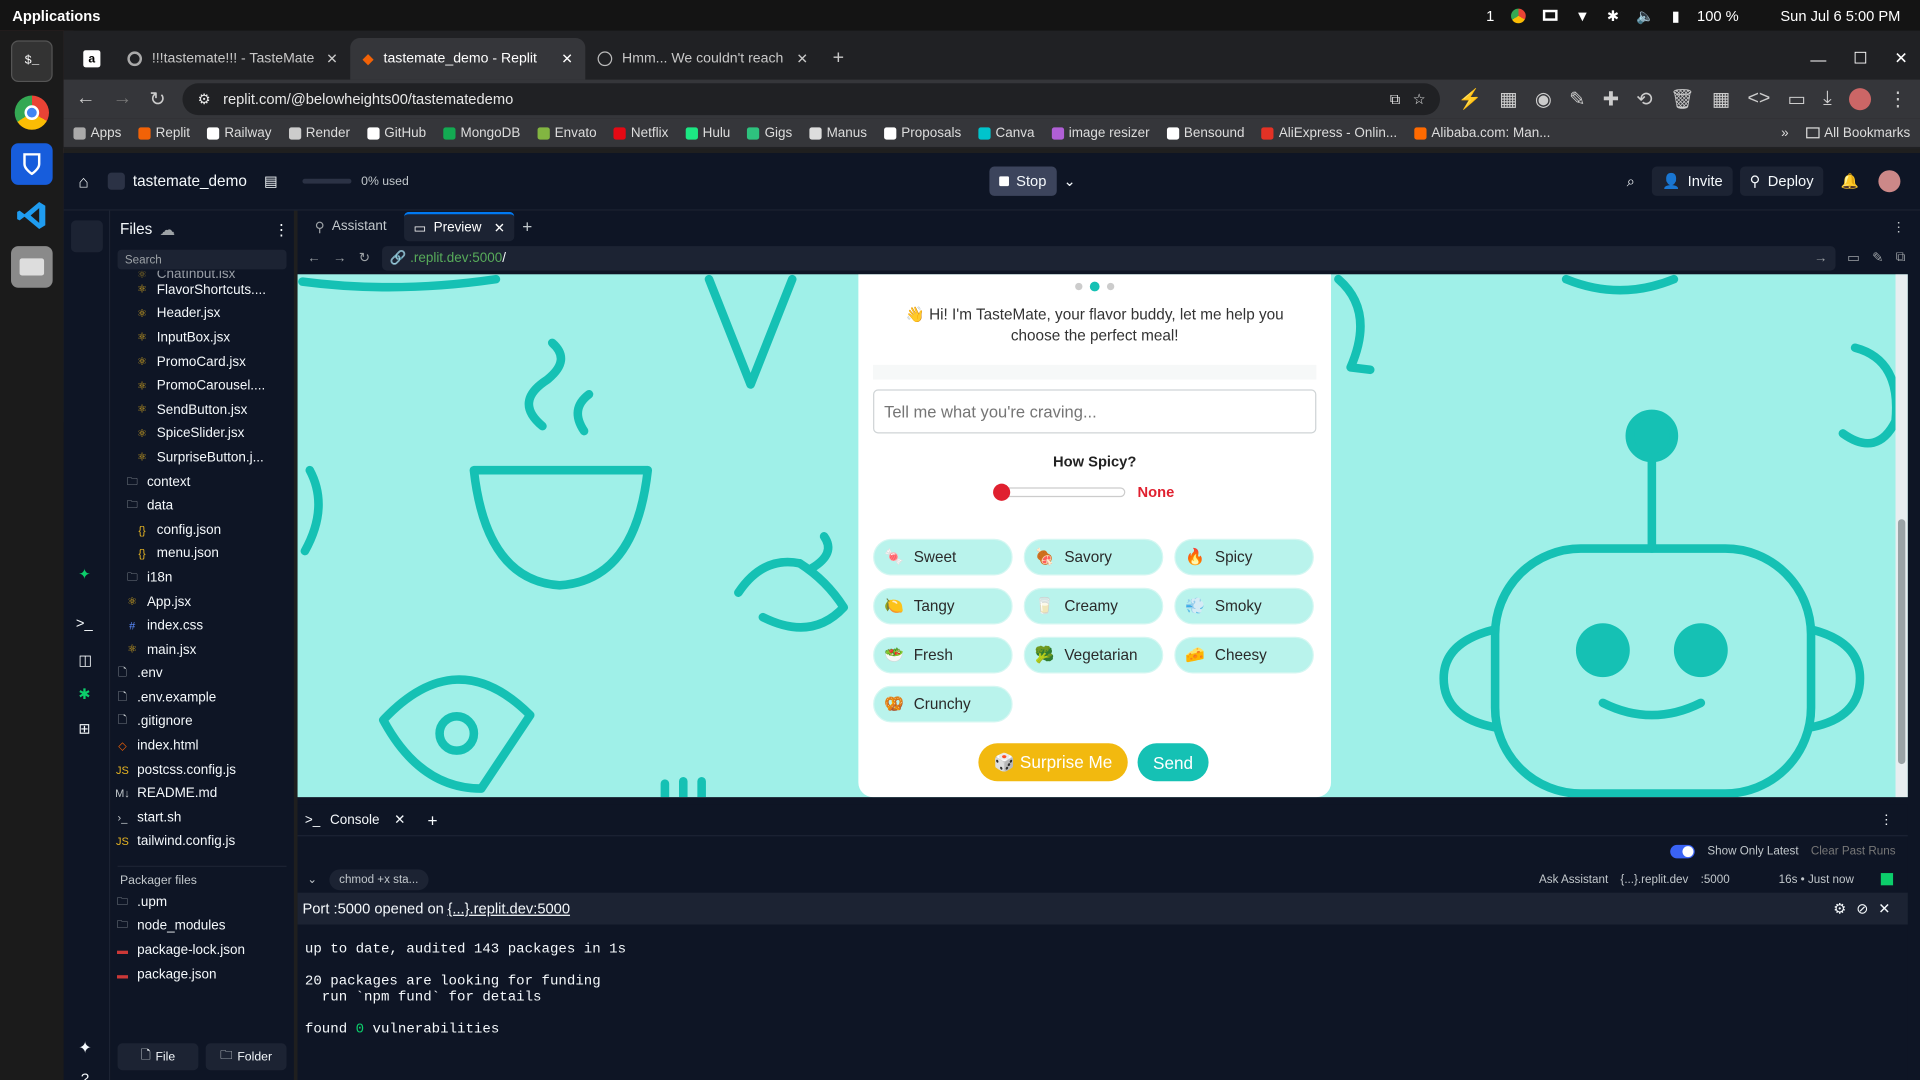 This screenshot has height=1080, width=1920. Describe the element at coordinates (157, 99) in the screenshot. I see `reload-icon: ↻` at that location.